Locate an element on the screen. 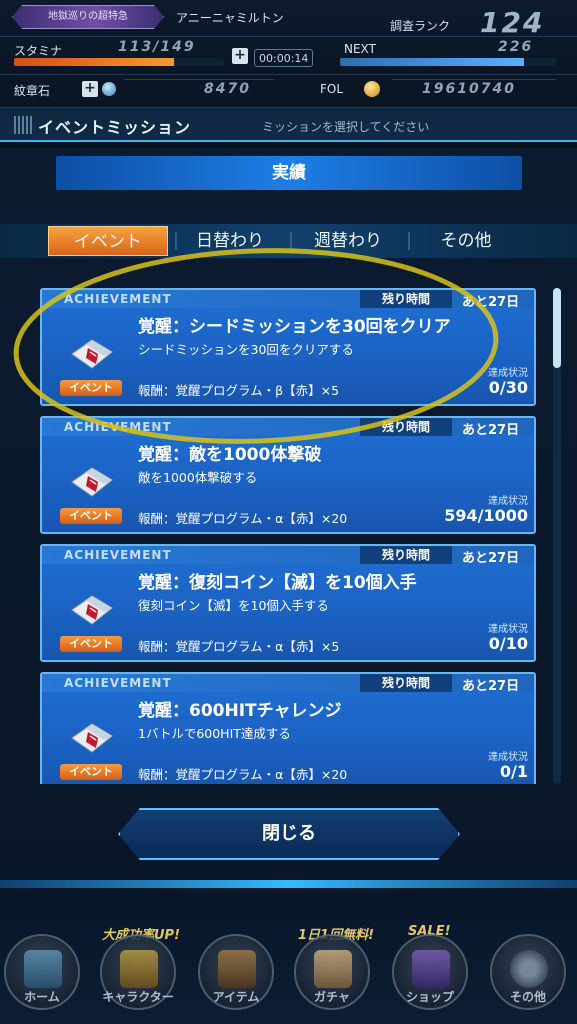 This screenshot has height=1024, width=577. mission-description: 復刻コイン【滅】を10個入手する is located at coordinates (233, 605).